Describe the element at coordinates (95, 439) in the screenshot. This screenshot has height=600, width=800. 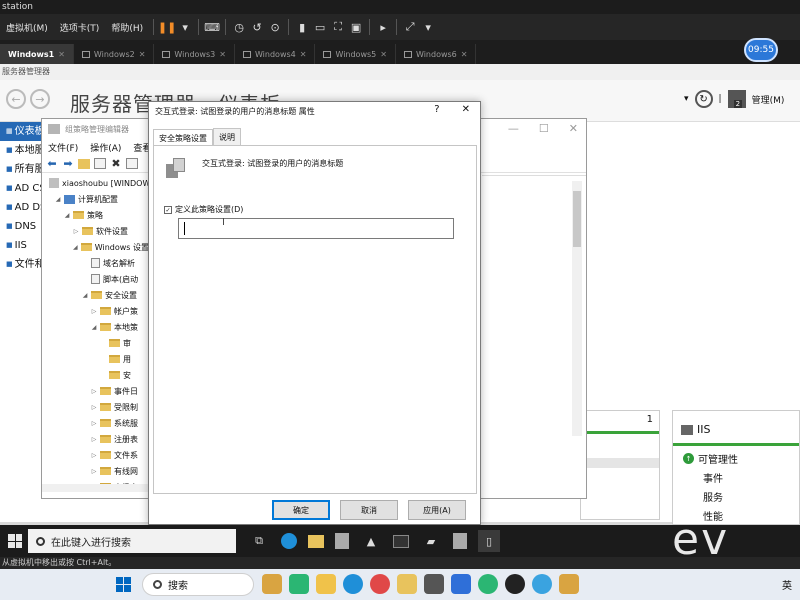
I see `tree-item: ▷ 注册表` at that location.